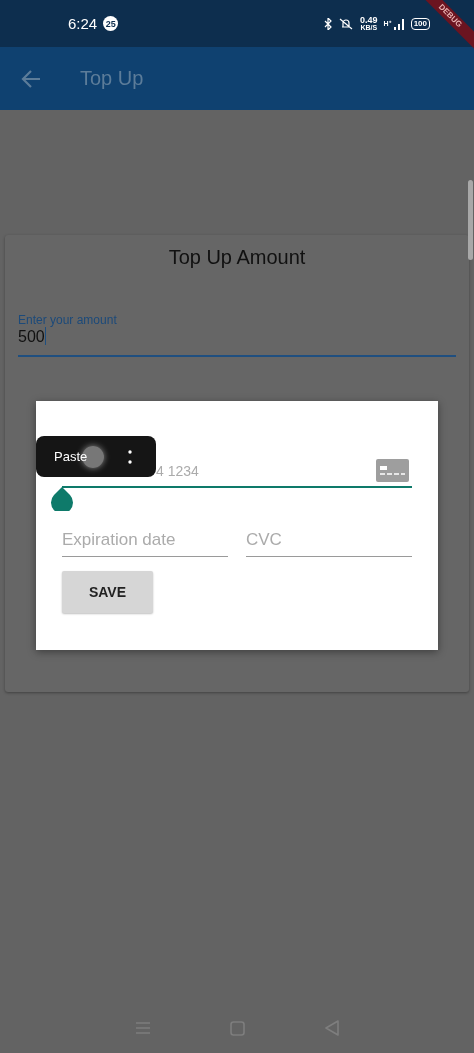 This screenshot has height=1053, width=474. I want to click on expiration-date-field: Expiration date, so click(145, 543).